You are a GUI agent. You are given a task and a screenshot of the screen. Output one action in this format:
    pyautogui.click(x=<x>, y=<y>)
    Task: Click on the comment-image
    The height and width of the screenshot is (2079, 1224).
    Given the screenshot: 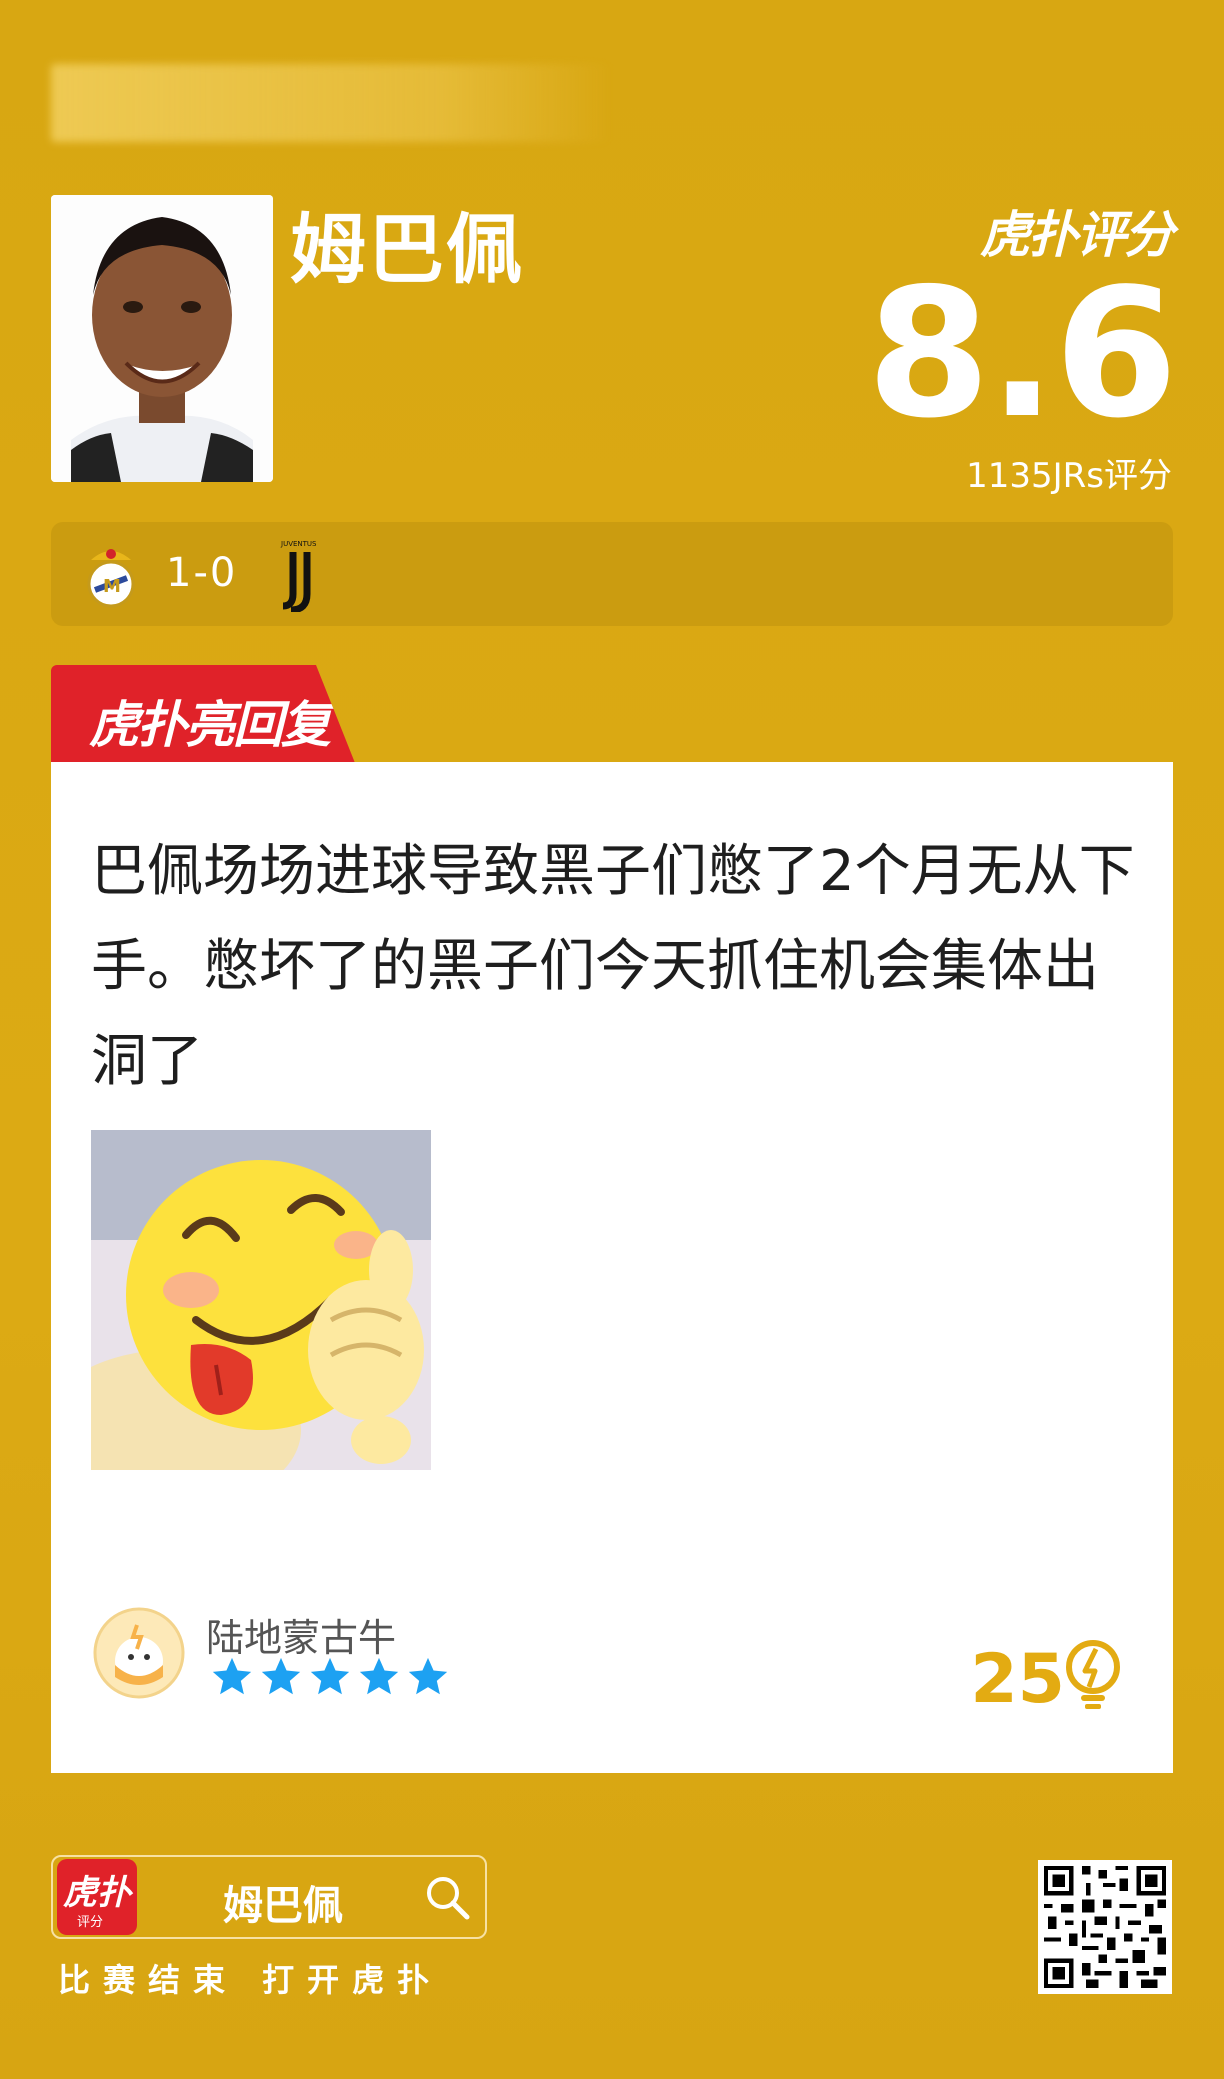 What is the action you would take?
    pyautogui.click(x=261, y=1300)
    